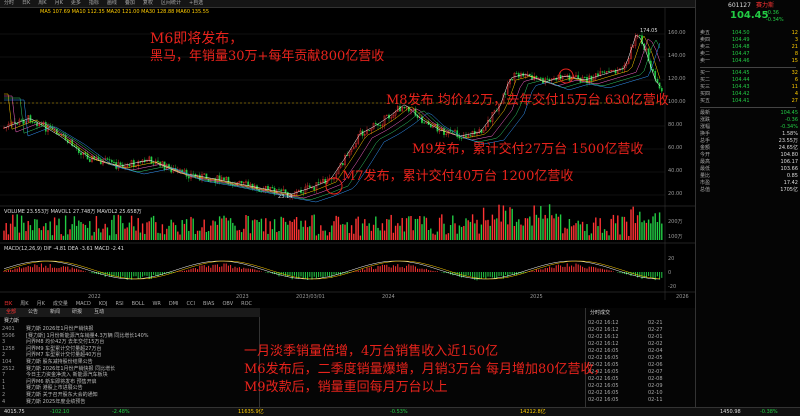 Image resolution: width=800 pixels, height=416 pixels. I want to click on asks-row: 卖五 104.50 12, so click(749, 33).